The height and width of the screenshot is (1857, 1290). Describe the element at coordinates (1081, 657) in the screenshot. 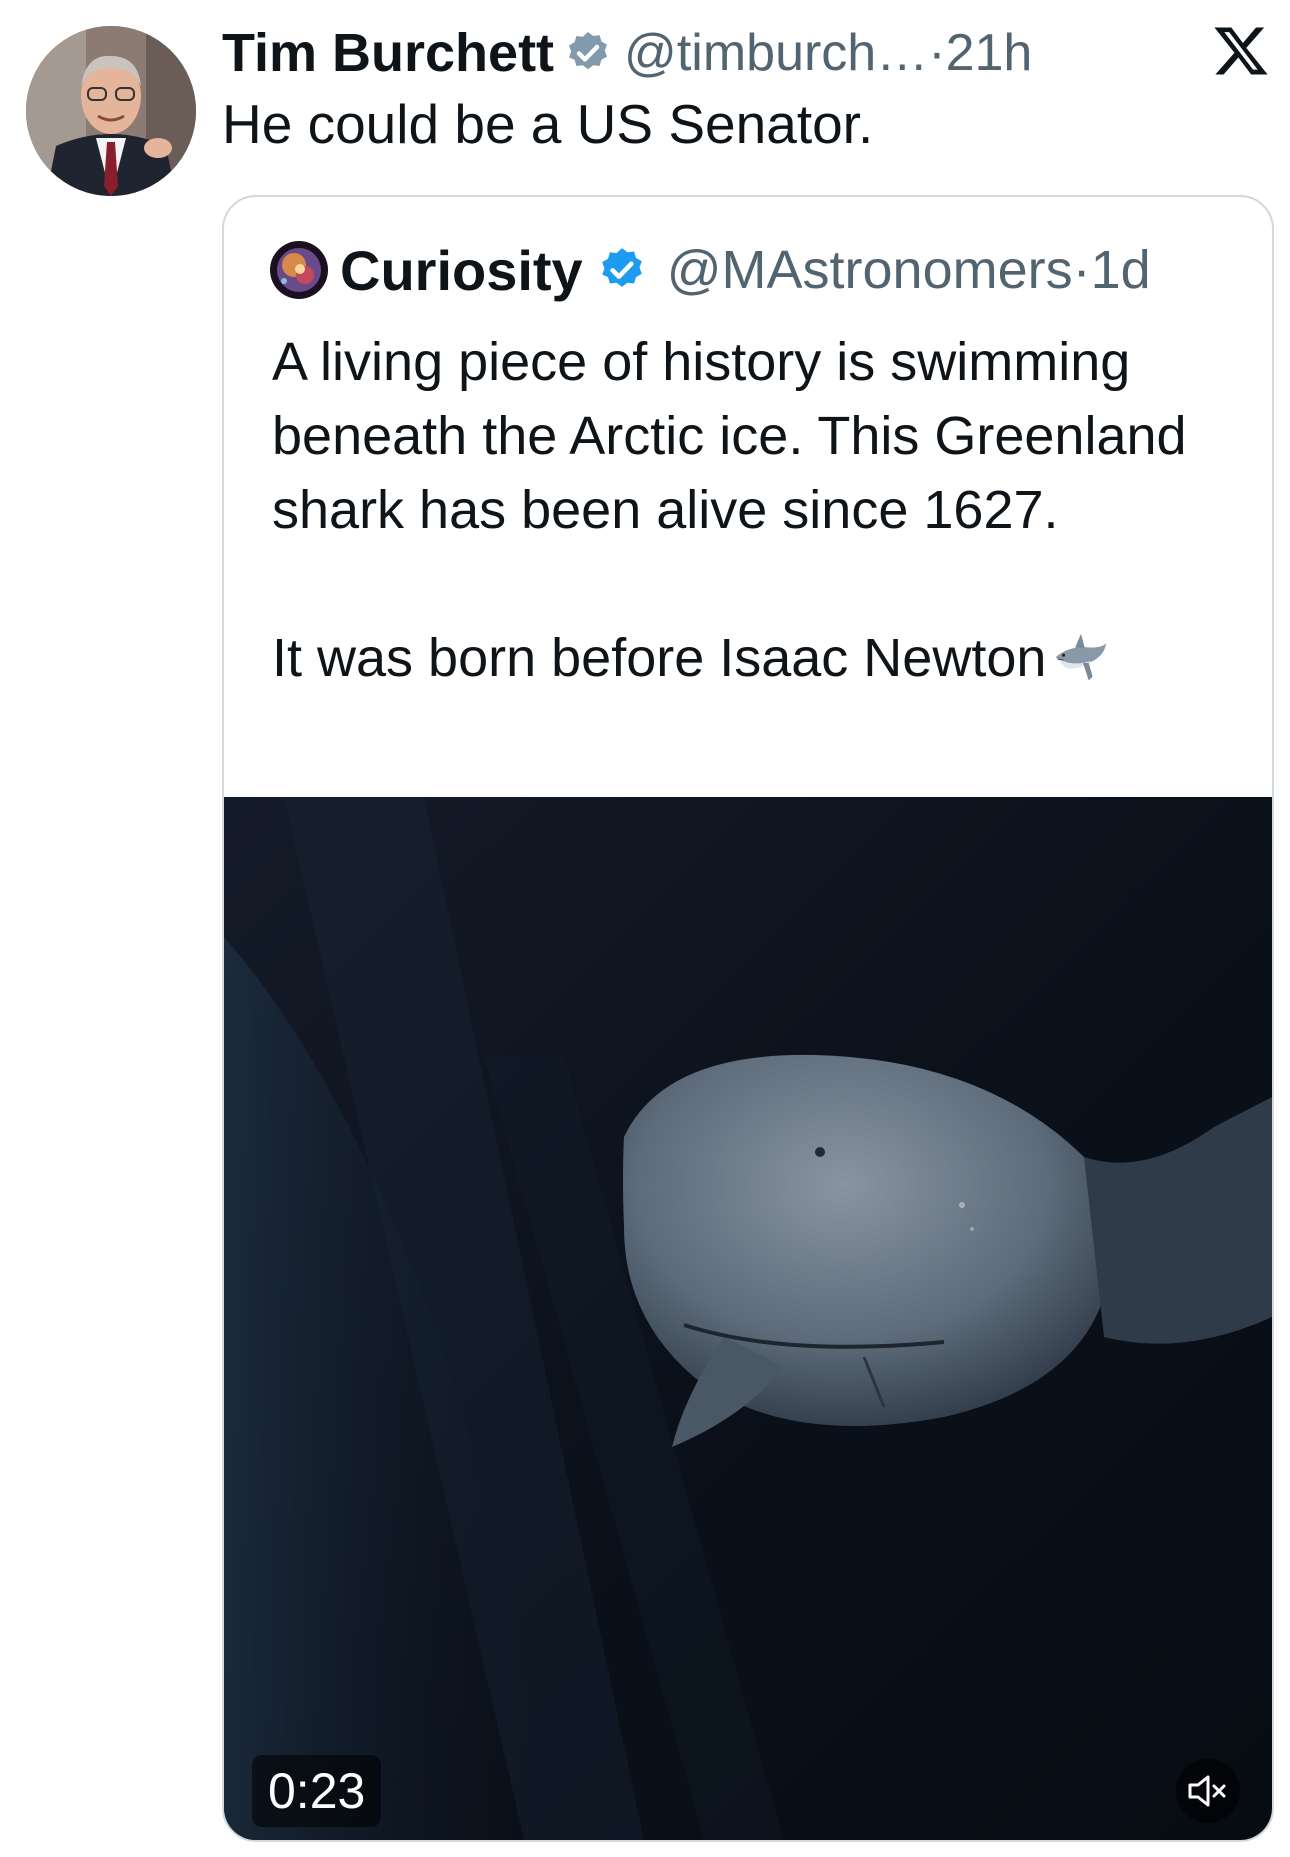

I see `shark-emoji-icon` at that location.